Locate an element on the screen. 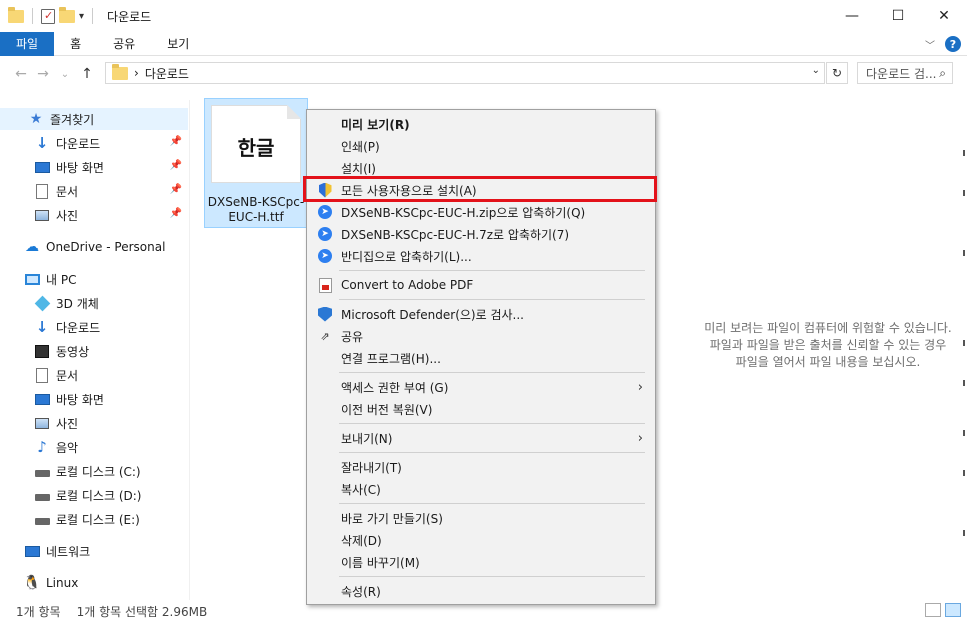 This screenshot has width=967, height=622. nav-item-drive-c: 로컬 디스크 (C:) is located at coordinates (94, 471).